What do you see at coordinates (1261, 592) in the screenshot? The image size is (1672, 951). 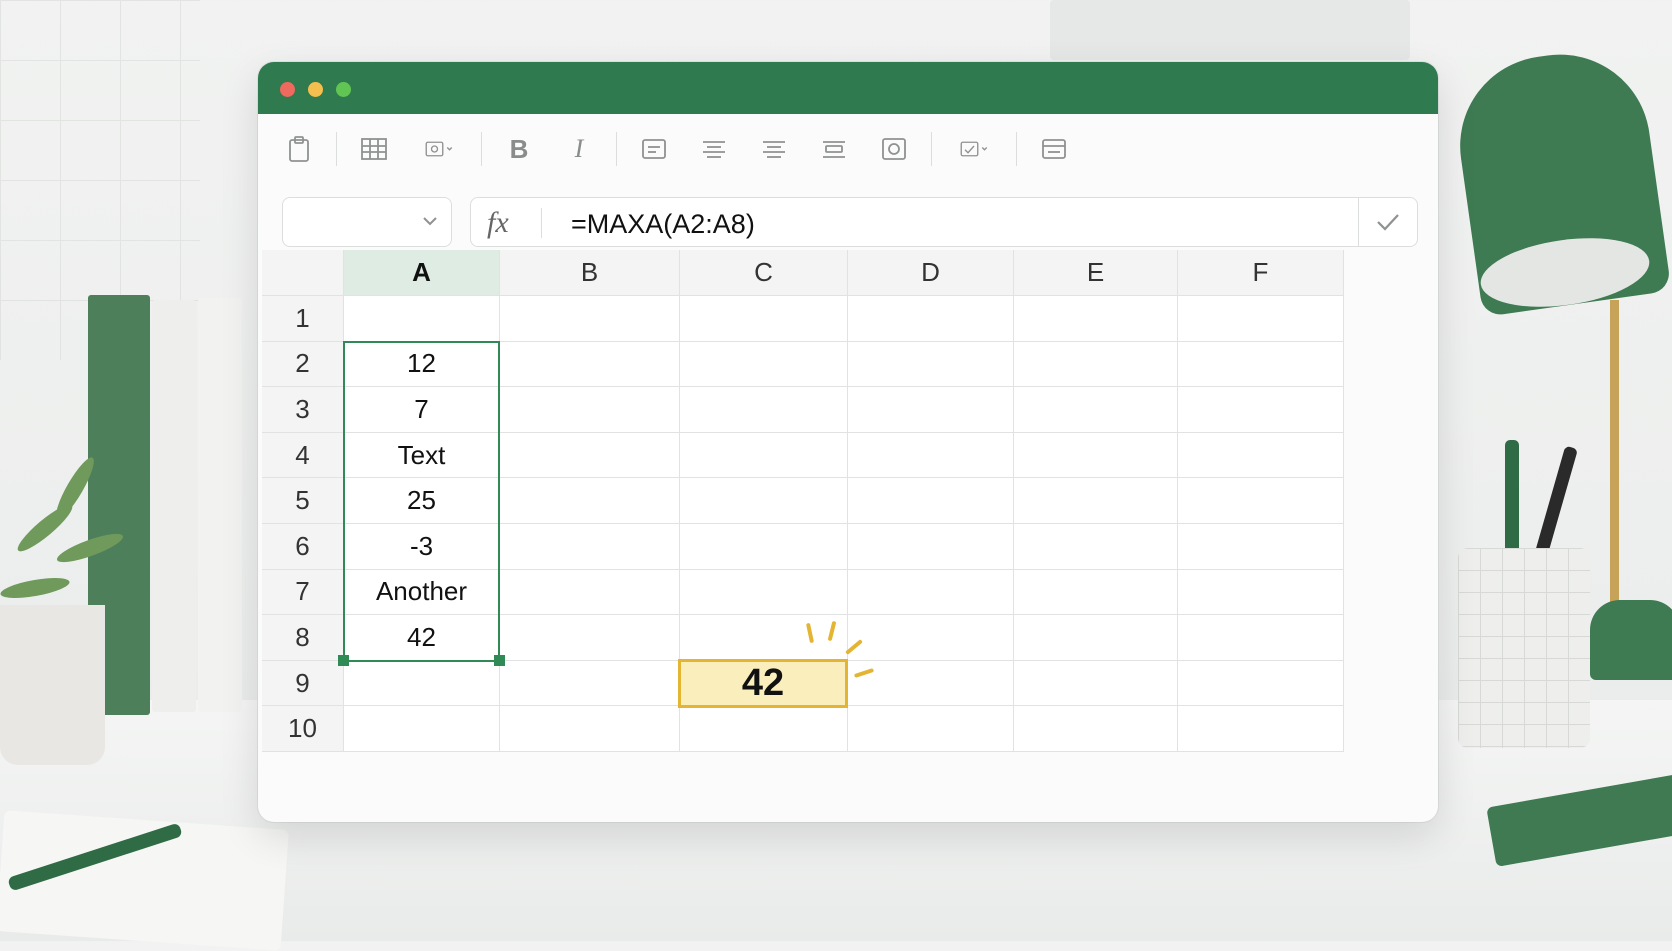 I see `cell-f7` at bounding box center [1261, 592].